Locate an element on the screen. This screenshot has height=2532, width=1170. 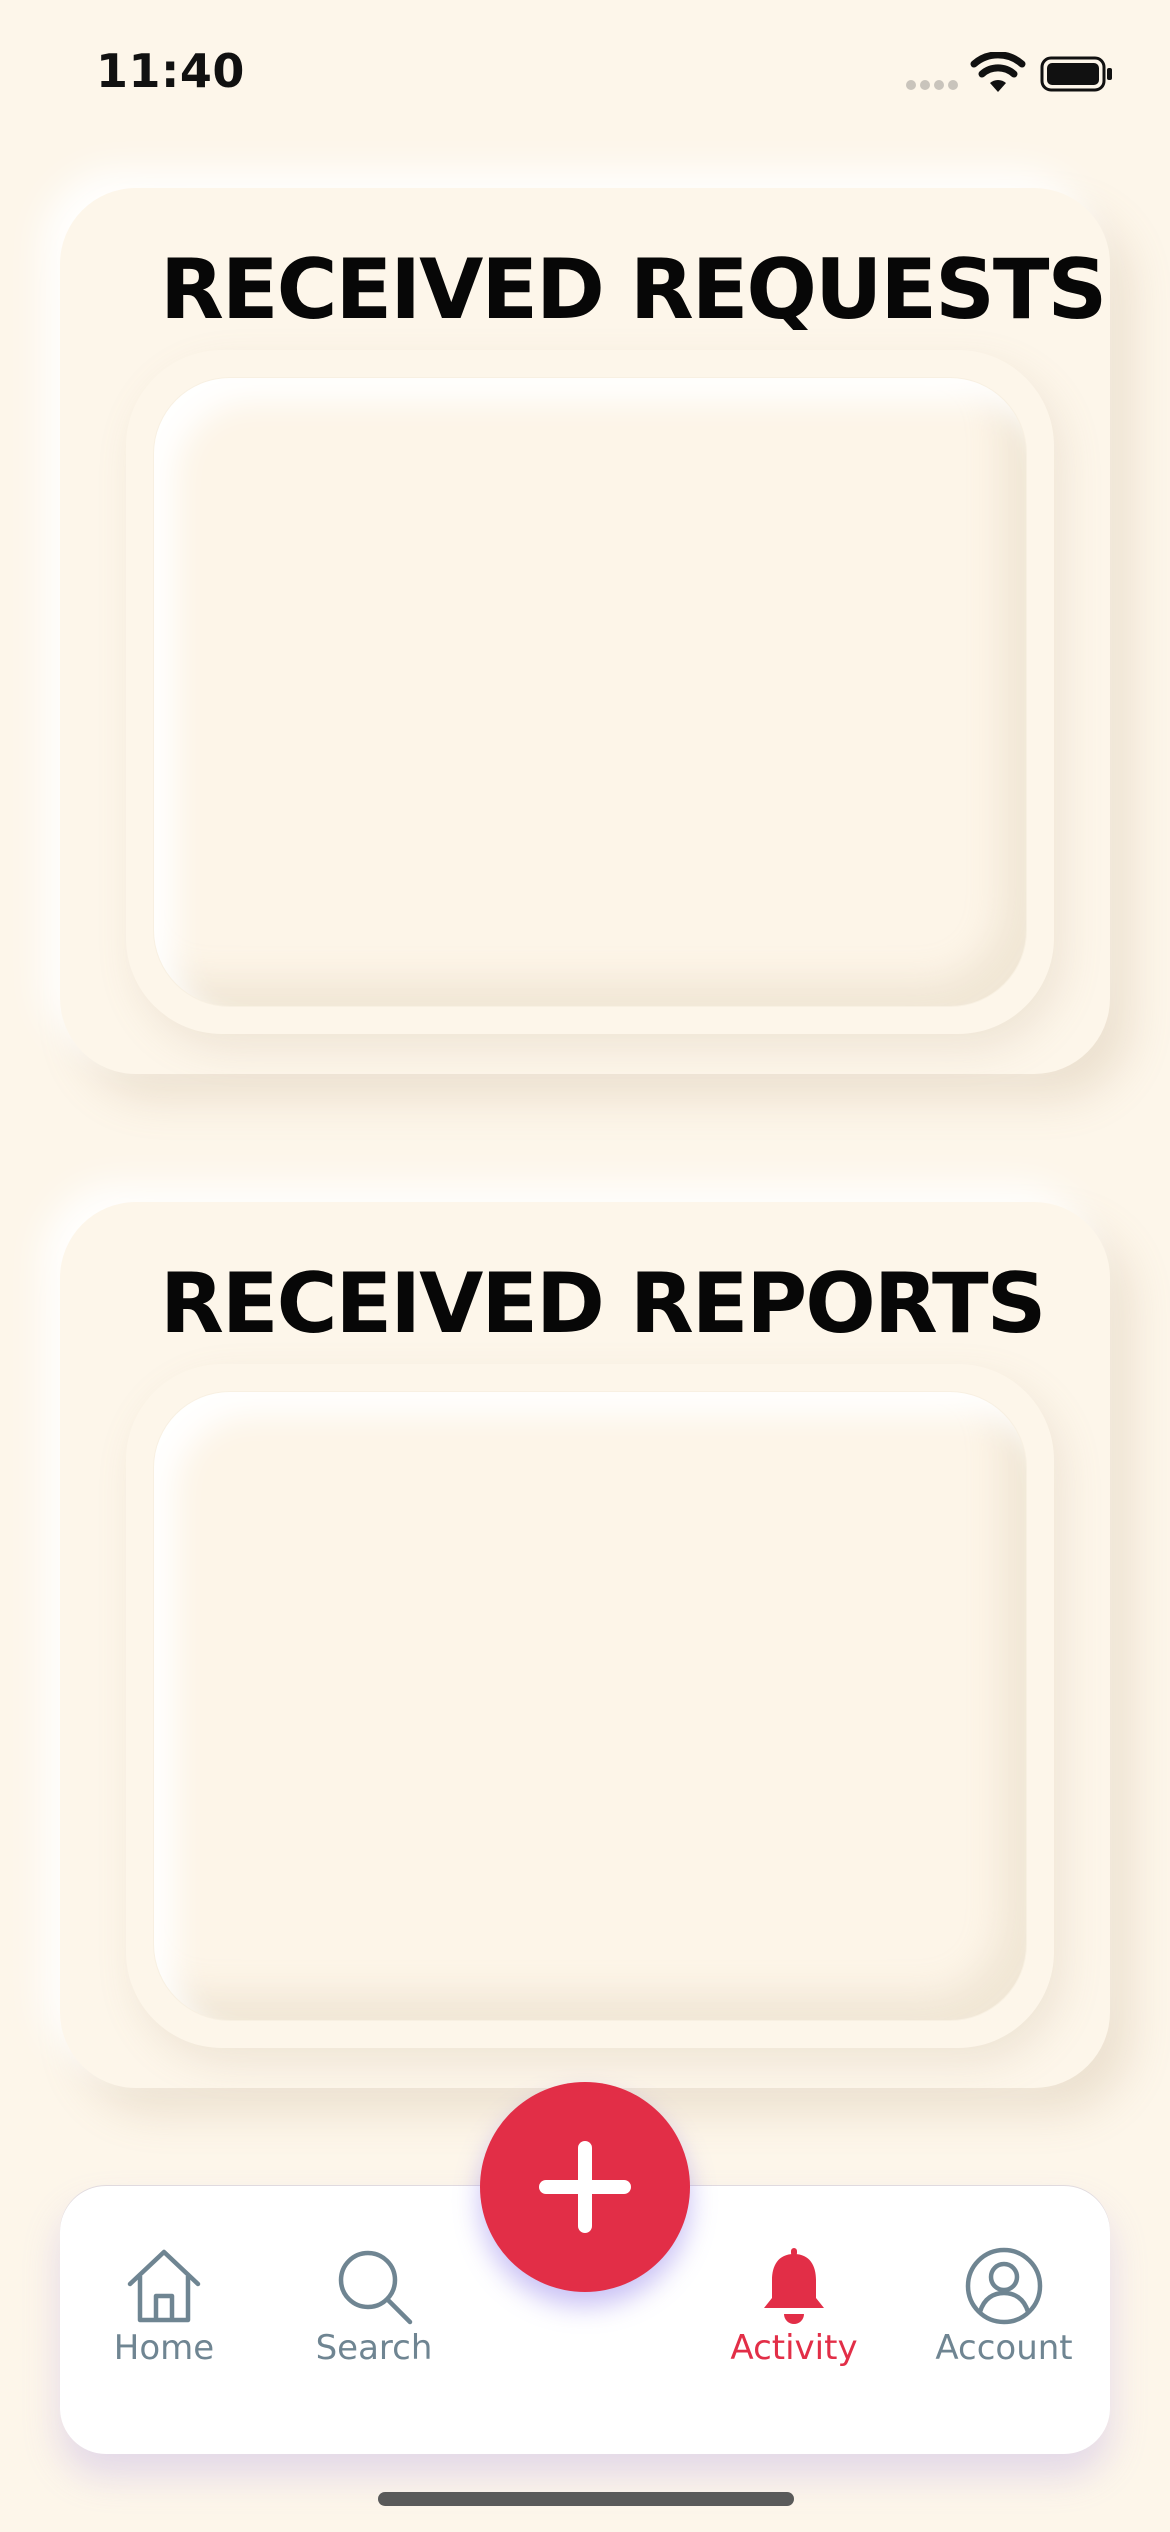
tab-activity-label: Activity is located at coordinates (794, 2348).